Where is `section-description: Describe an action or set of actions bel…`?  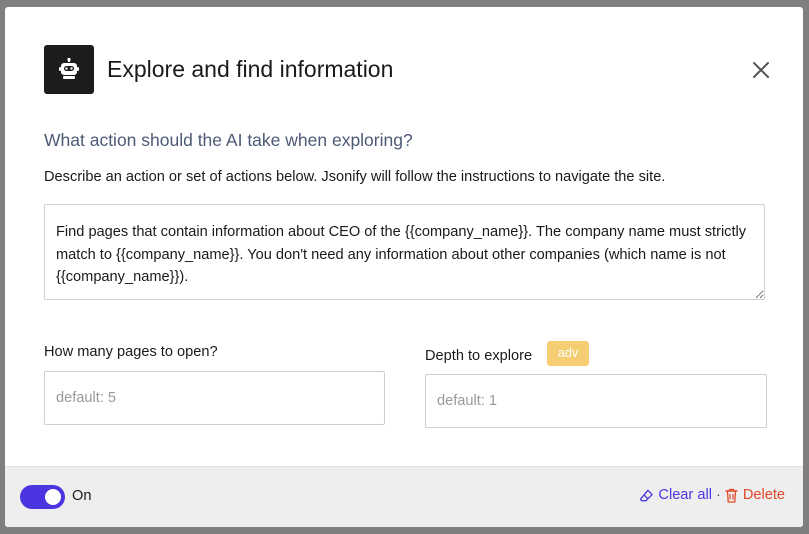
section-description: Describe an action or set of actions bel… is located at coordinates (355, 177).